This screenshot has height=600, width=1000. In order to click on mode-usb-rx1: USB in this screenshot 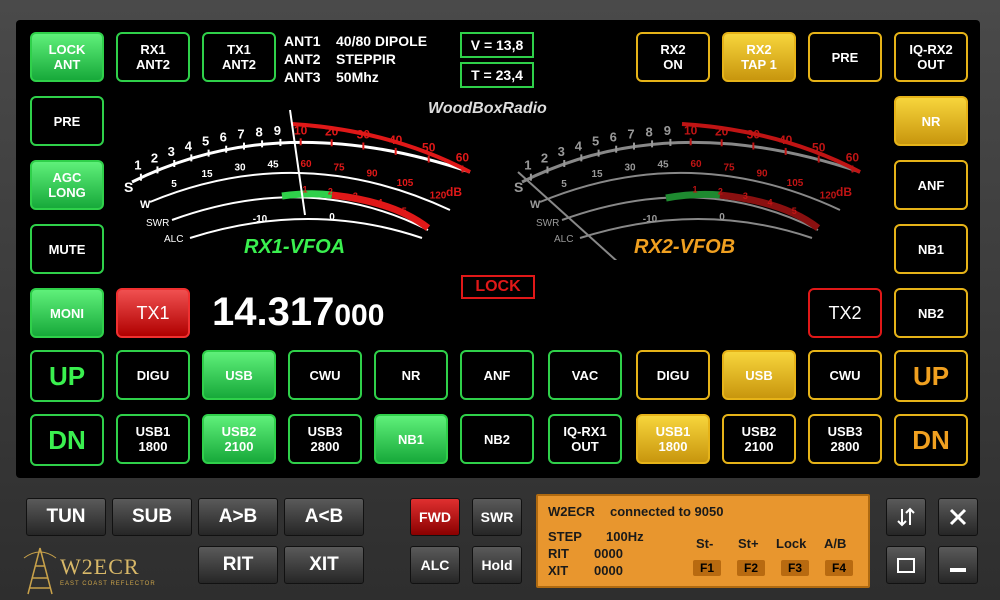, I will do `click(239, 375)`.